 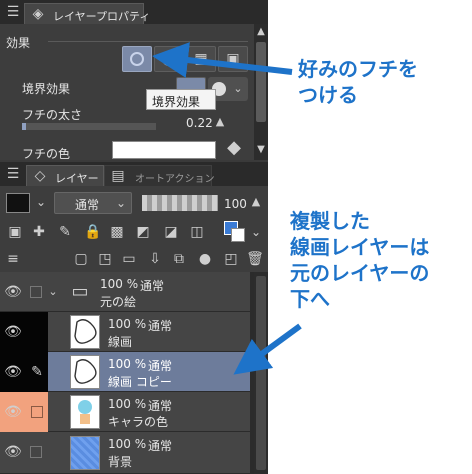 What do you see at coordinates (310, 299) in the screenshot?
I see `annotation-line: 下へ` at bounding box center [310, 299].